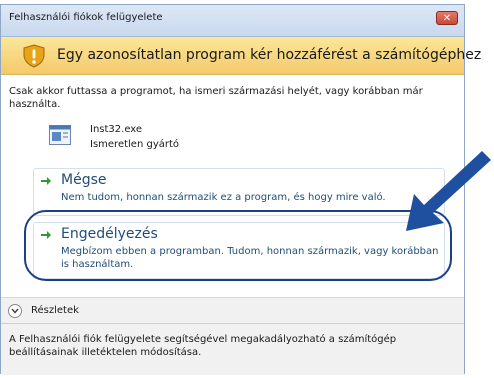  Describe the element at coordinates (109, 234) in the screenshot. I see `allow-title: Engedélyezés` at that location.